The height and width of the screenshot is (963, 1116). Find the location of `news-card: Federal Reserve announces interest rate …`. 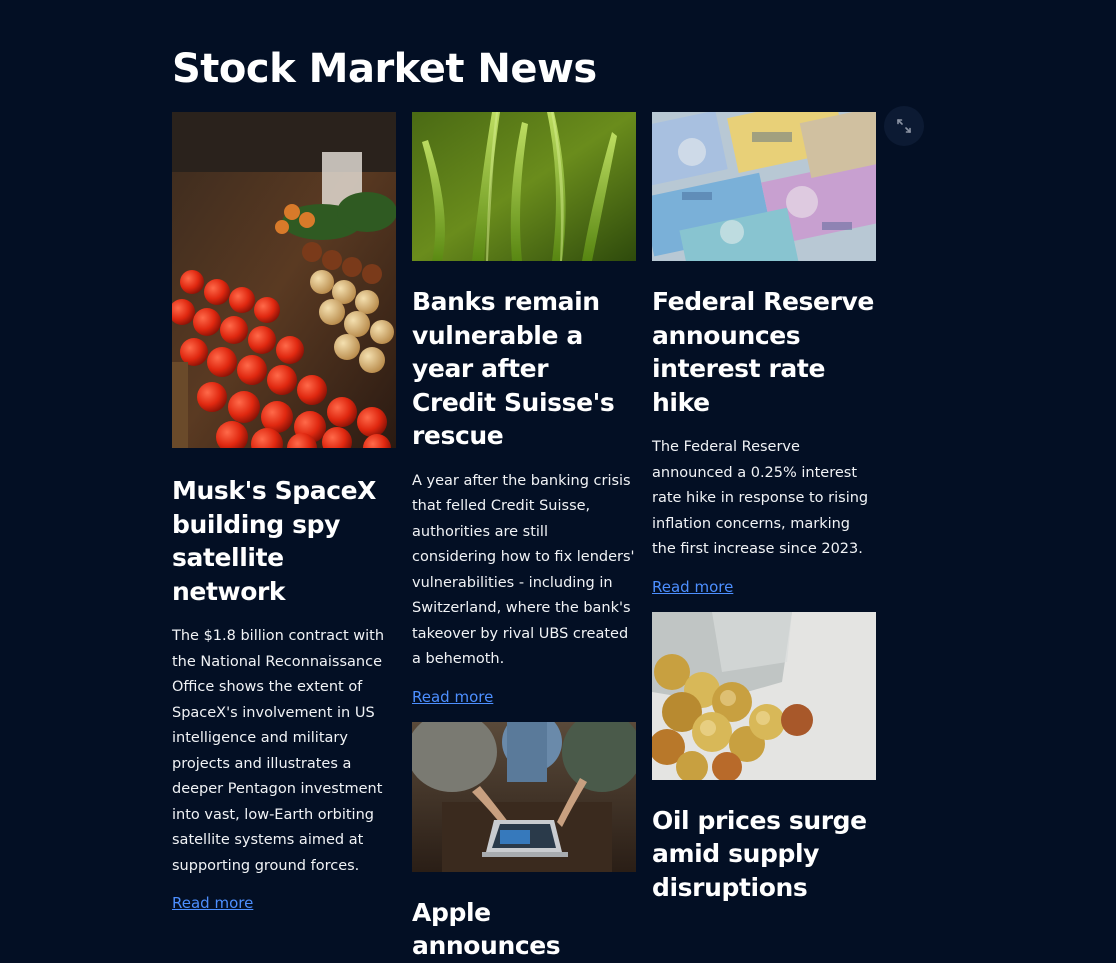

news-card: Federal Reserve announces interest rate … is located at coordinates (764, 354).